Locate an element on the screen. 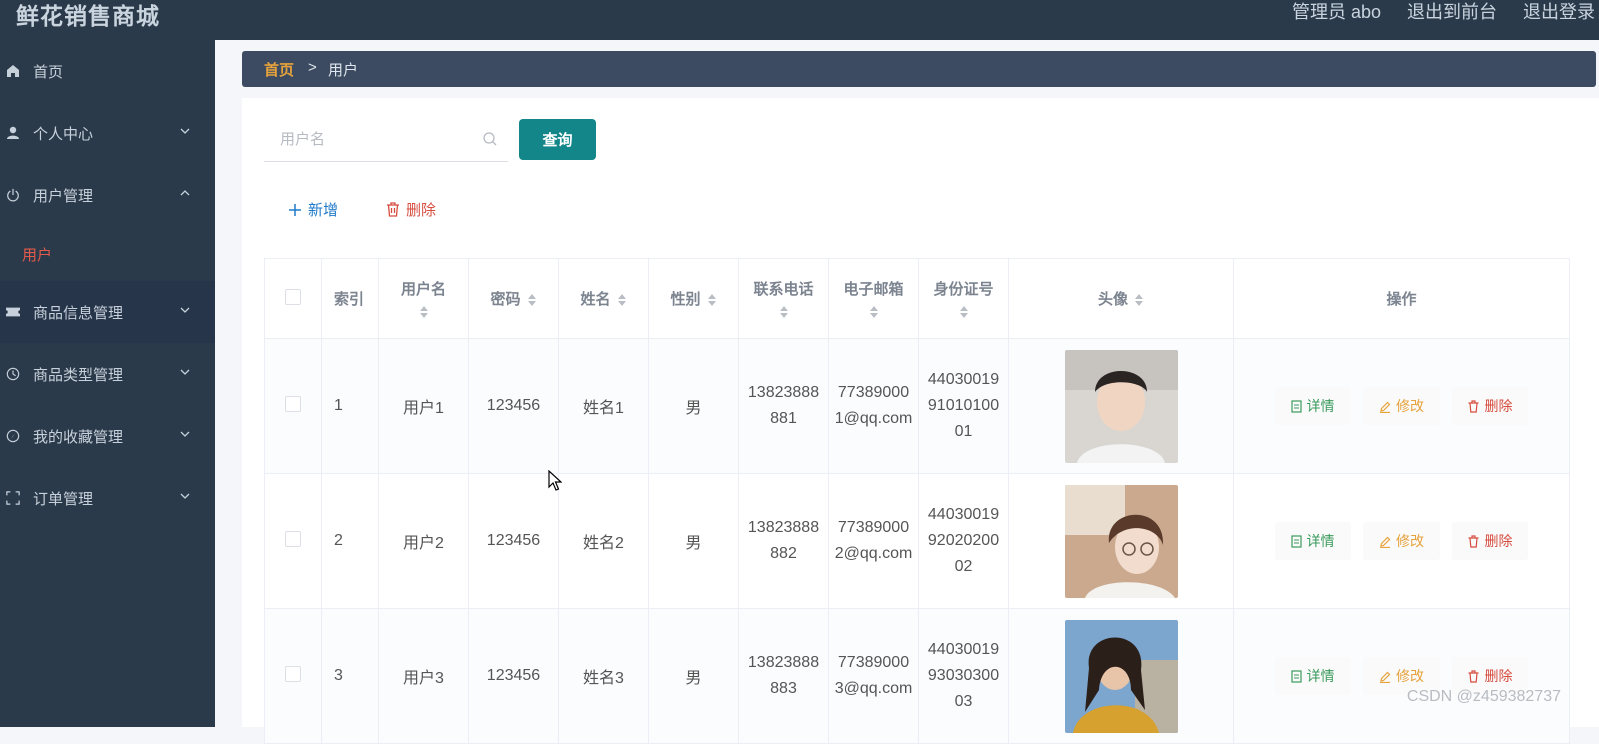  add-button: 新增 is located at coordinates (313, 209).